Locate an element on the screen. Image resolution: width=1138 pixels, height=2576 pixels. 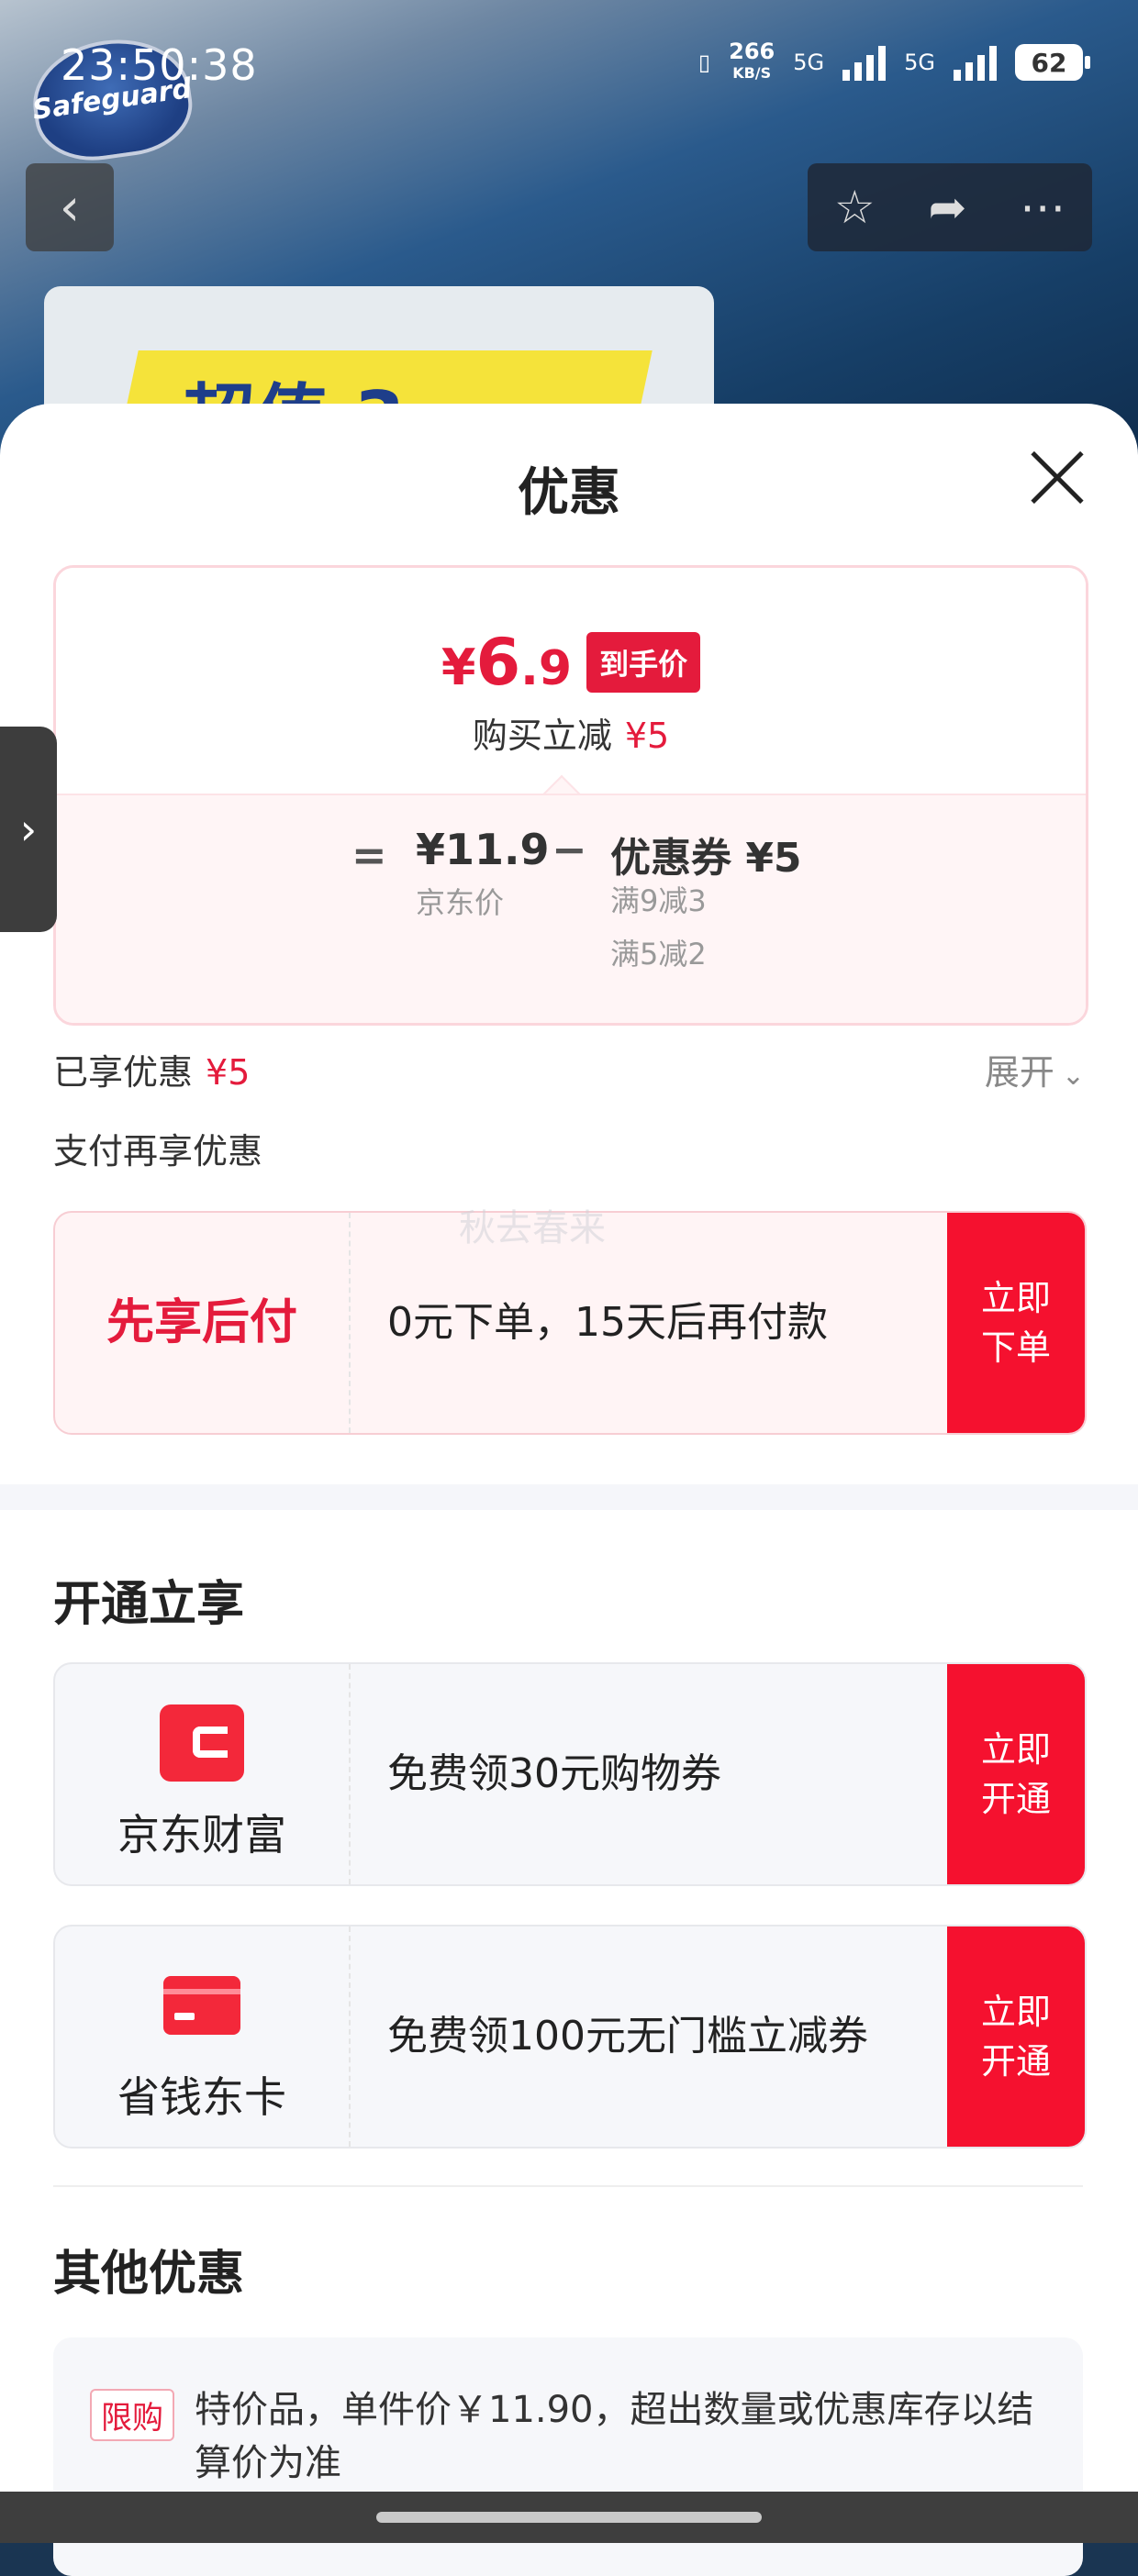
jd-wealth-card: 京东财富 免费领30元购物券 立即 开通 is located at coordinates (570, 1774).